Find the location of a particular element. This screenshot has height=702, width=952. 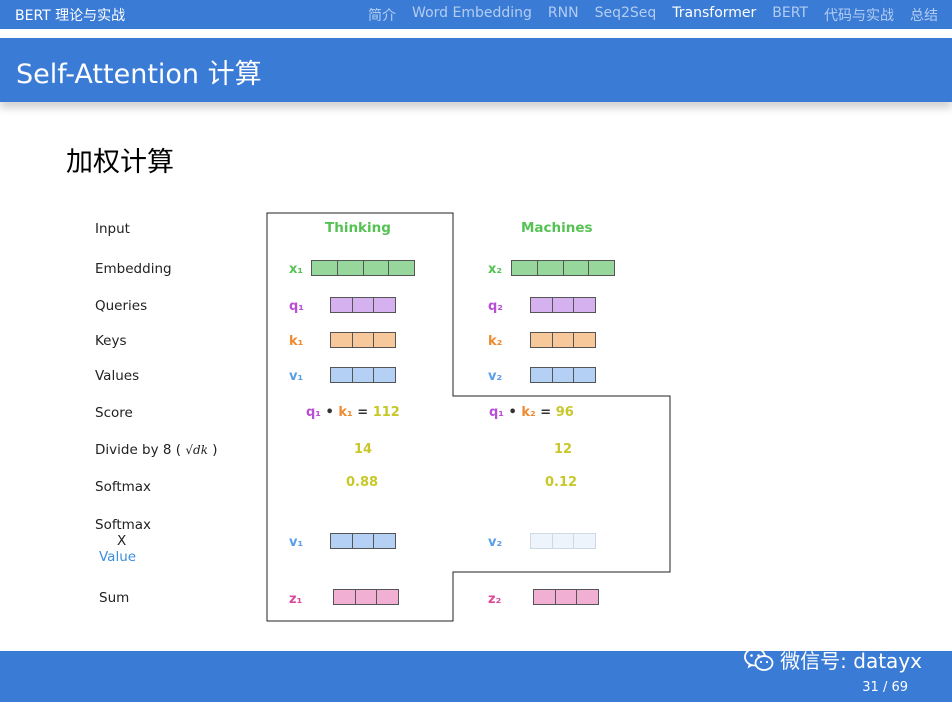

wechat-icon is located at coordinates (759, 659).